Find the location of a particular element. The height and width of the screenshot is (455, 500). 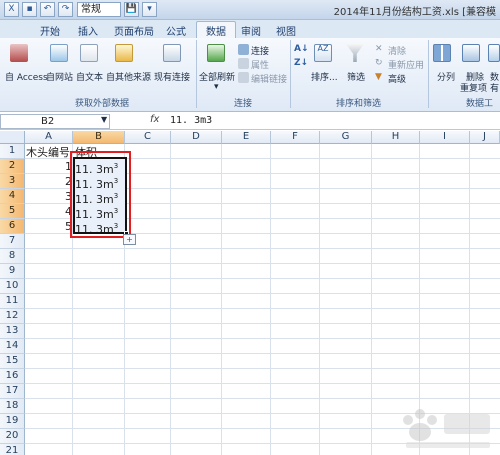

cell-A6: 5 is located at coordinates (49, 226).